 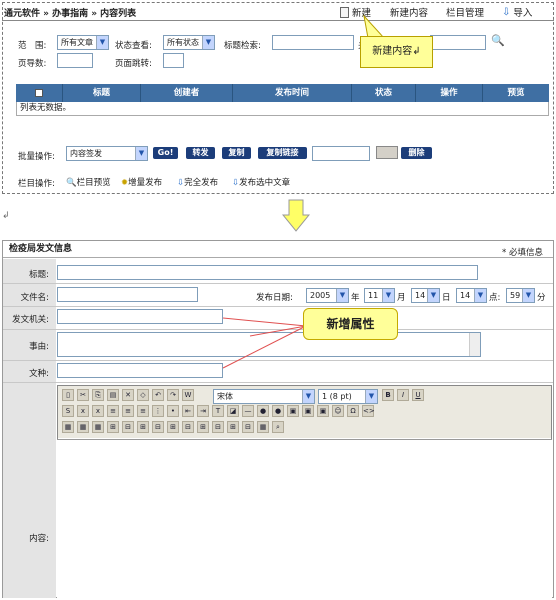 What do you see at coordinates (68, 395) in the screenshot?
I see `new-document-icon: ▯` at bounding box center [68, 395].